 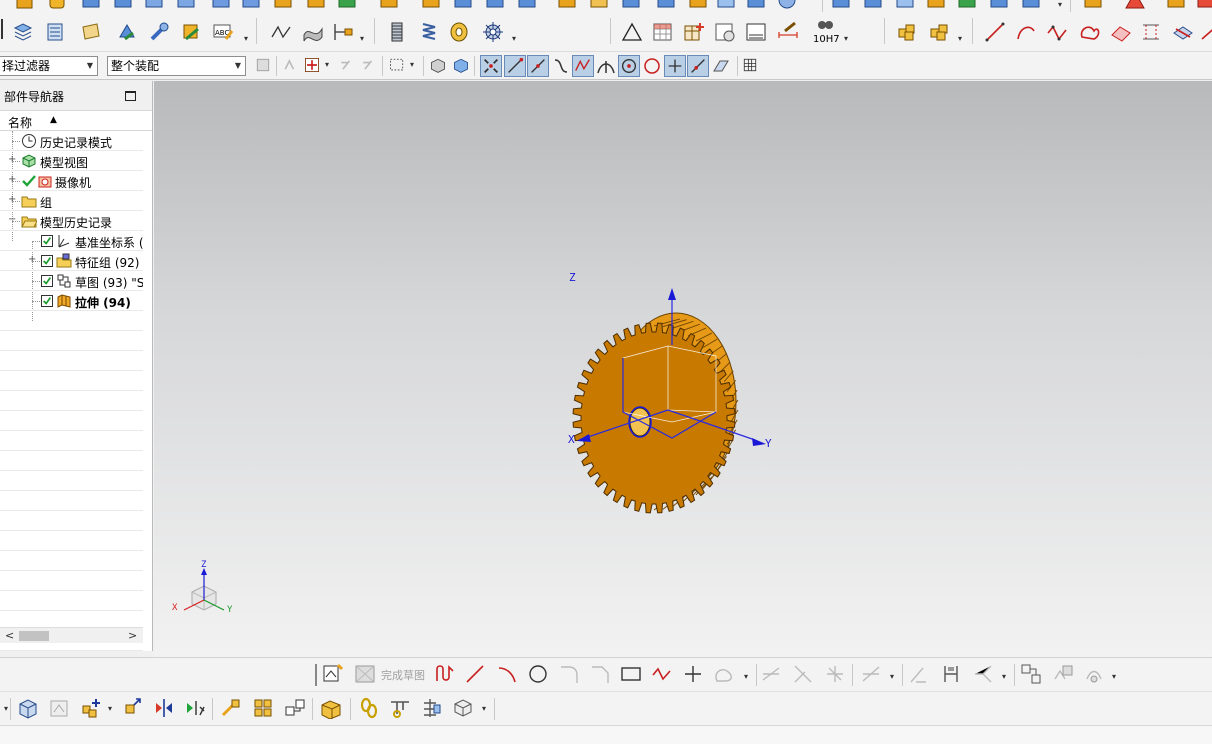 What do you see at coordinates (726, 5) in the screenshot?
I see `extract-icon` at bounding box center [726, 5].